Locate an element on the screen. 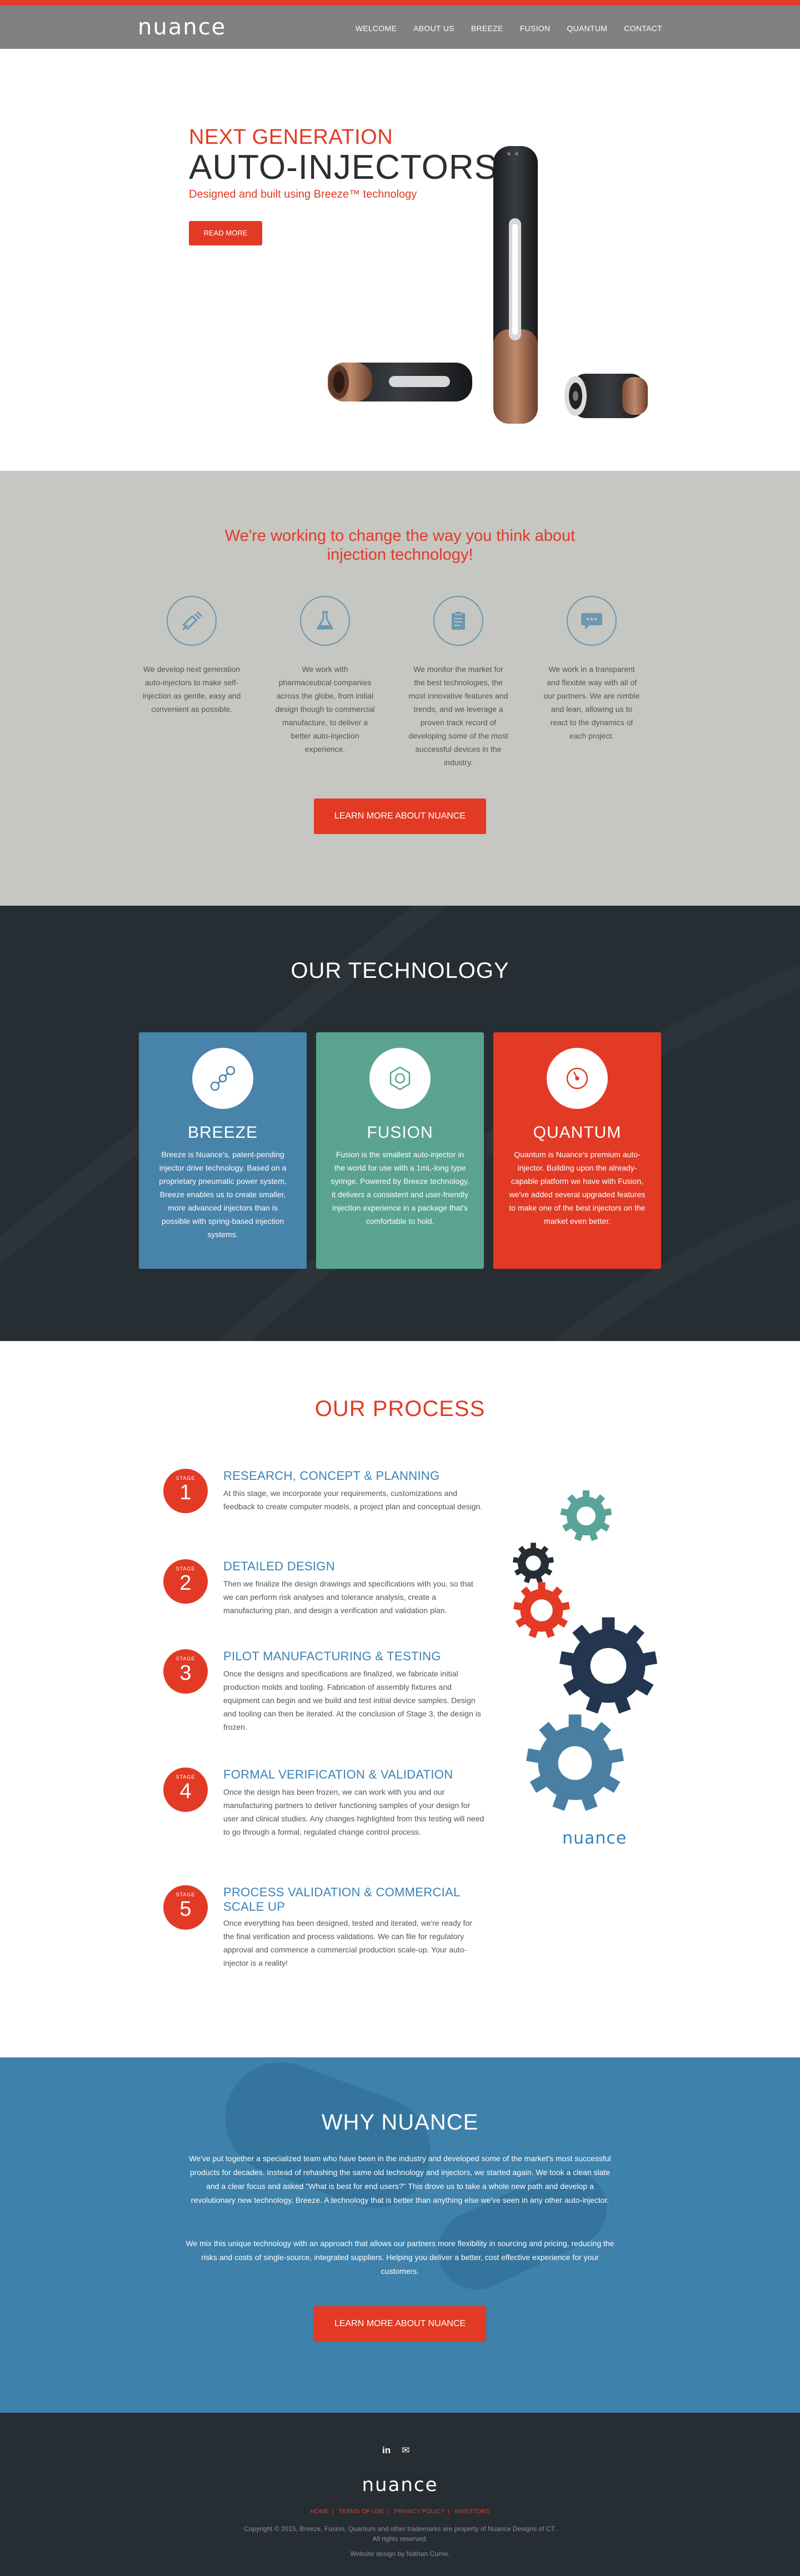  why-heading: WHY NUANCE is located at coordinates (400, 2122).